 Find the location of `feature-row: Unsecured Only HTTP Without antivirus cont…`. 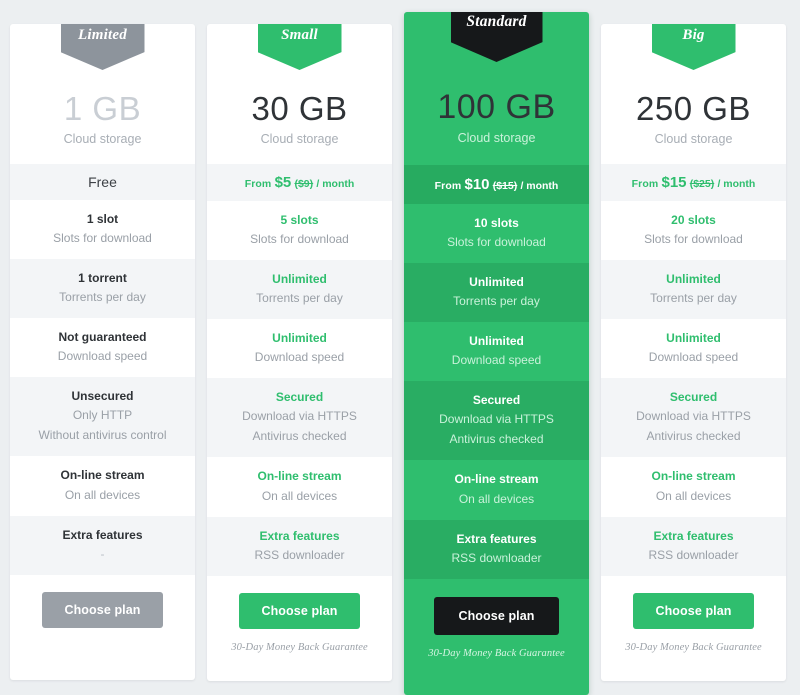

feature-row: Unsecured Only HTTP Without antivirus cont… is located at coordinates (102, 417).